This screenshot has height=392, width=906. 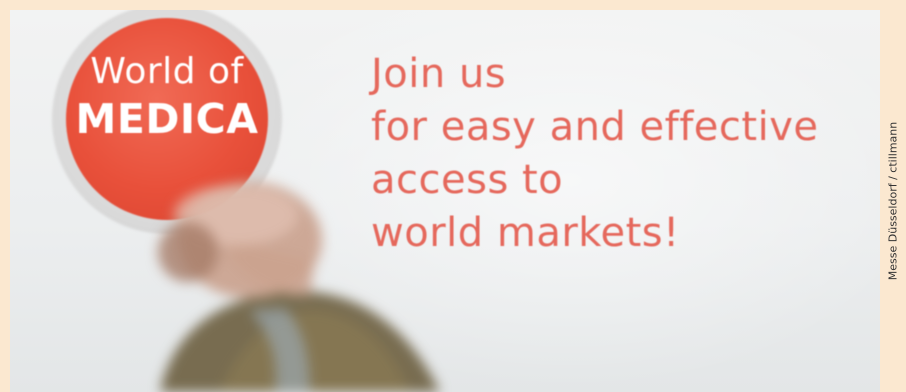 I want to click on photo-credit: Messe Düsseldorf / ctillmann, so click(x=893, y=201).